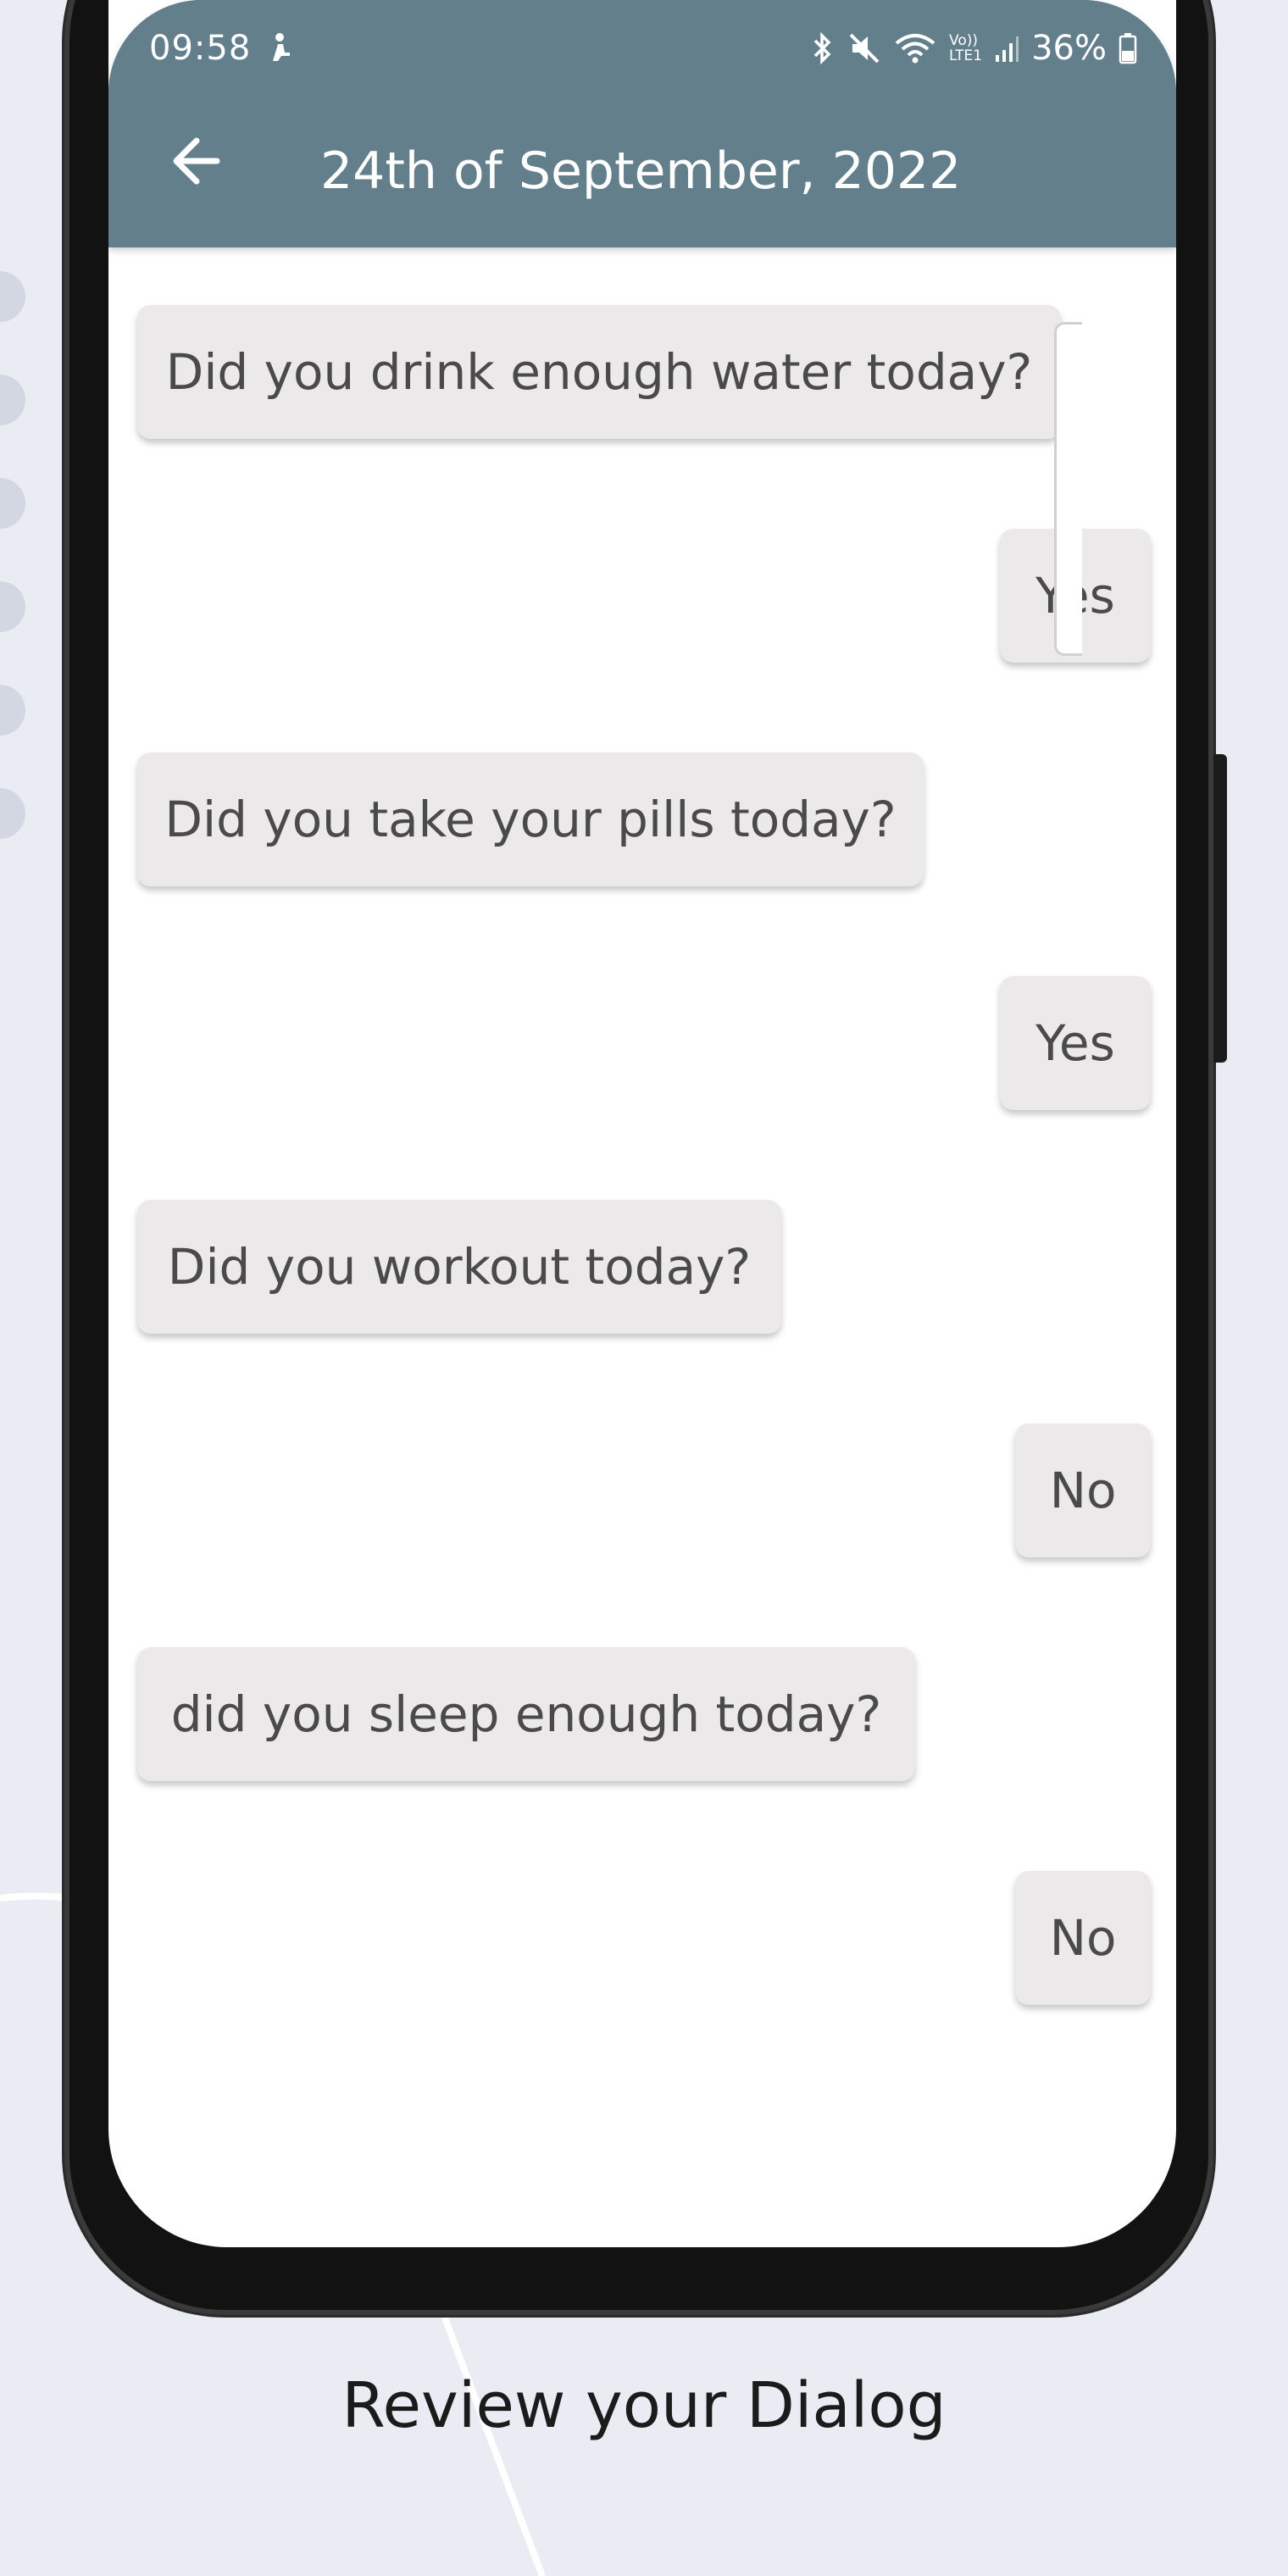 Image resolution: width=1288 pixels, height=2576 pixels. I want to click on background-dots, so click(12, 581).